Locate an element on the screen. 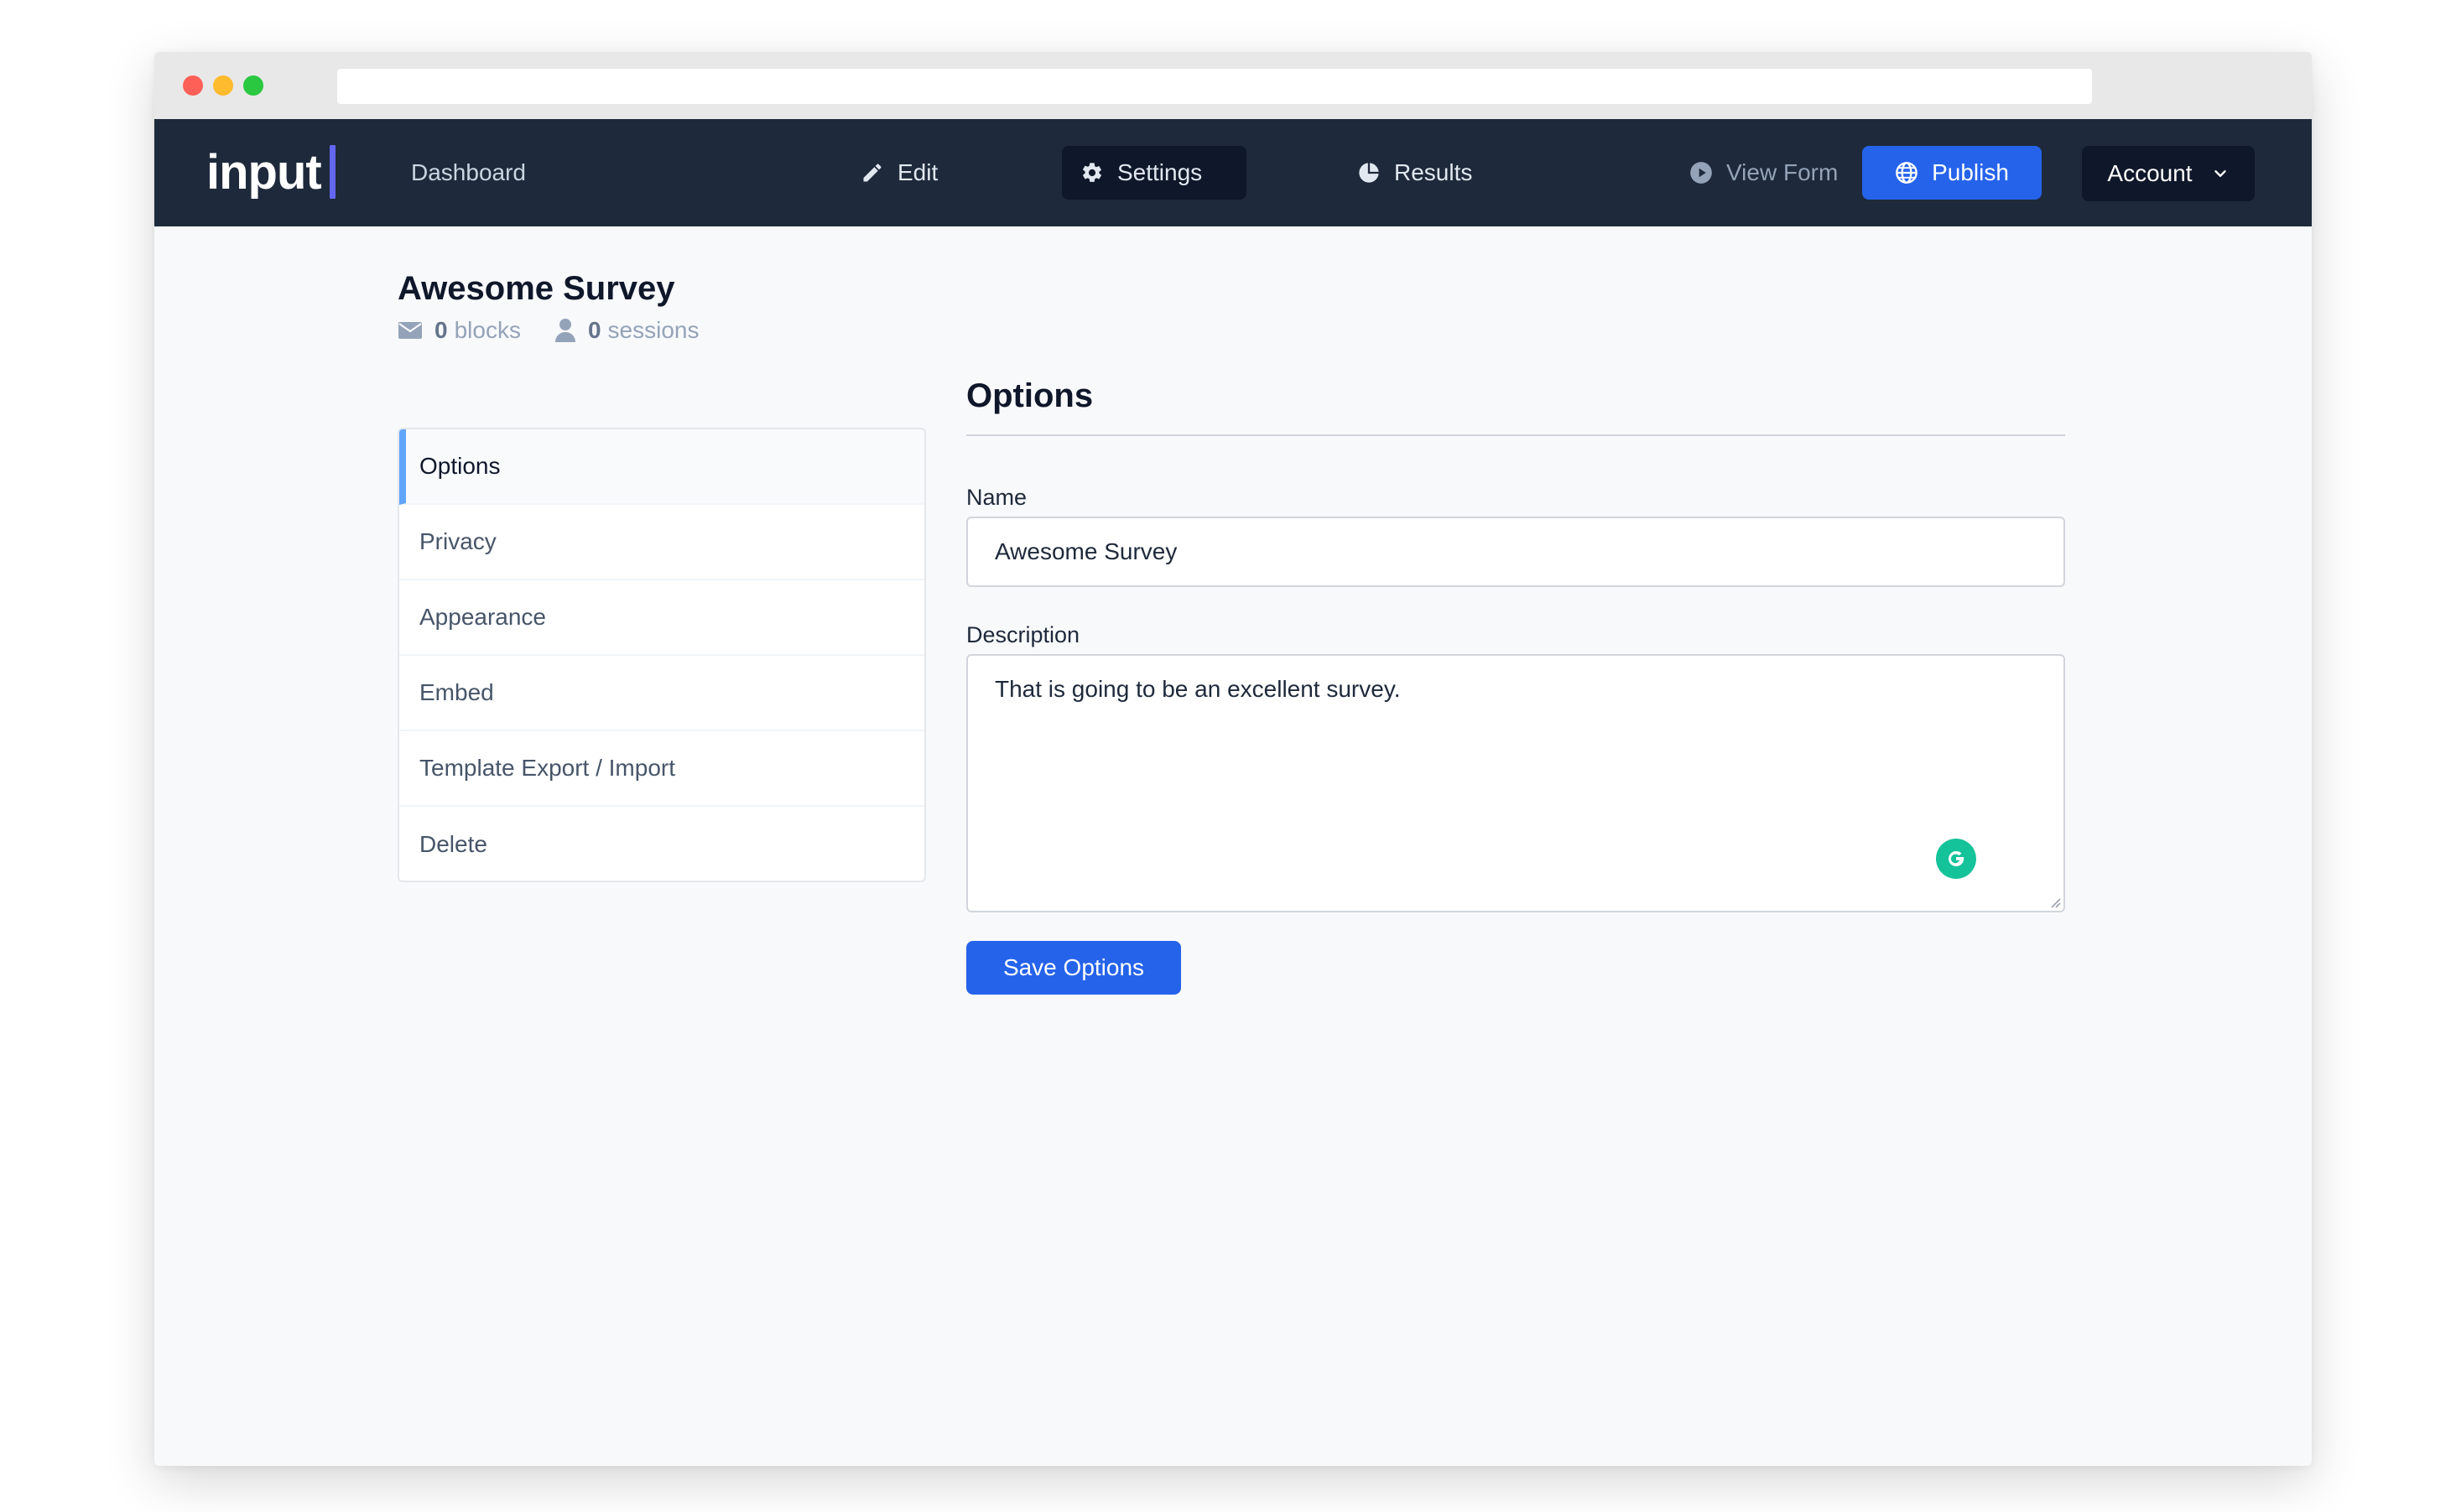 Image resolution: width=2456 pixels, height=1512 pixels. logo-text: input is located at coordinates (264, 172).